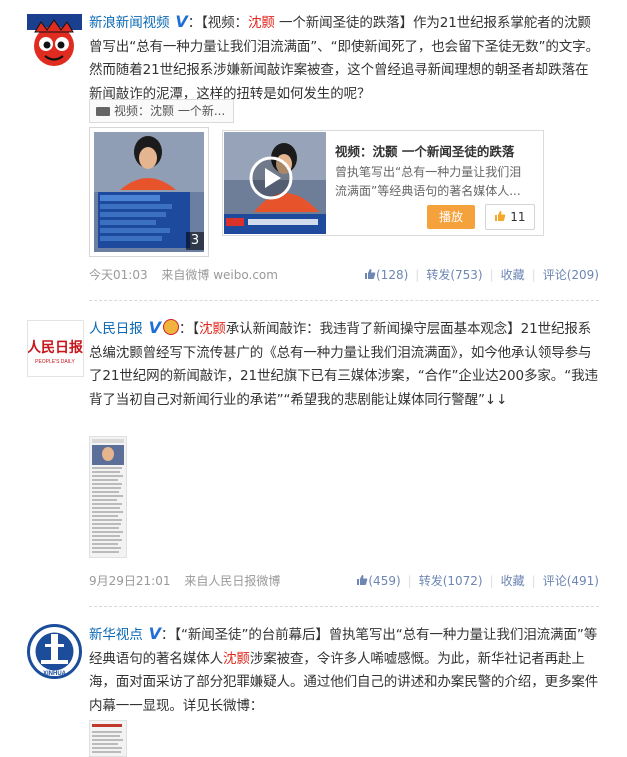  I want to click on like-count: (459), so click(384, 581).